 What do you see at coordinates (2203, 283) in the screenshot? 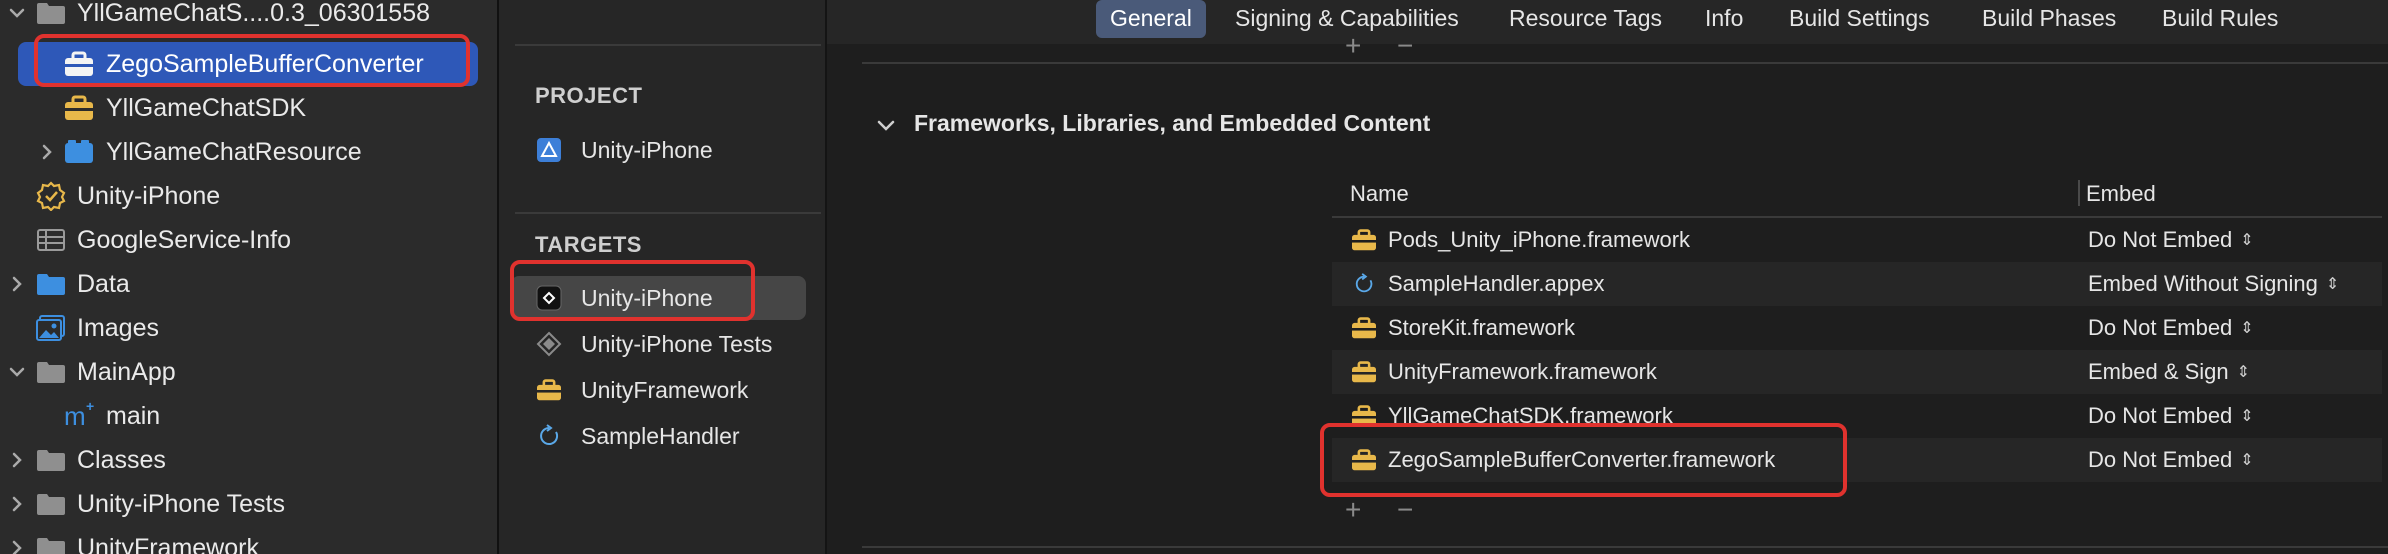
I see `embed-value: Embed Without Signing` at bounding box center [2203, 283].